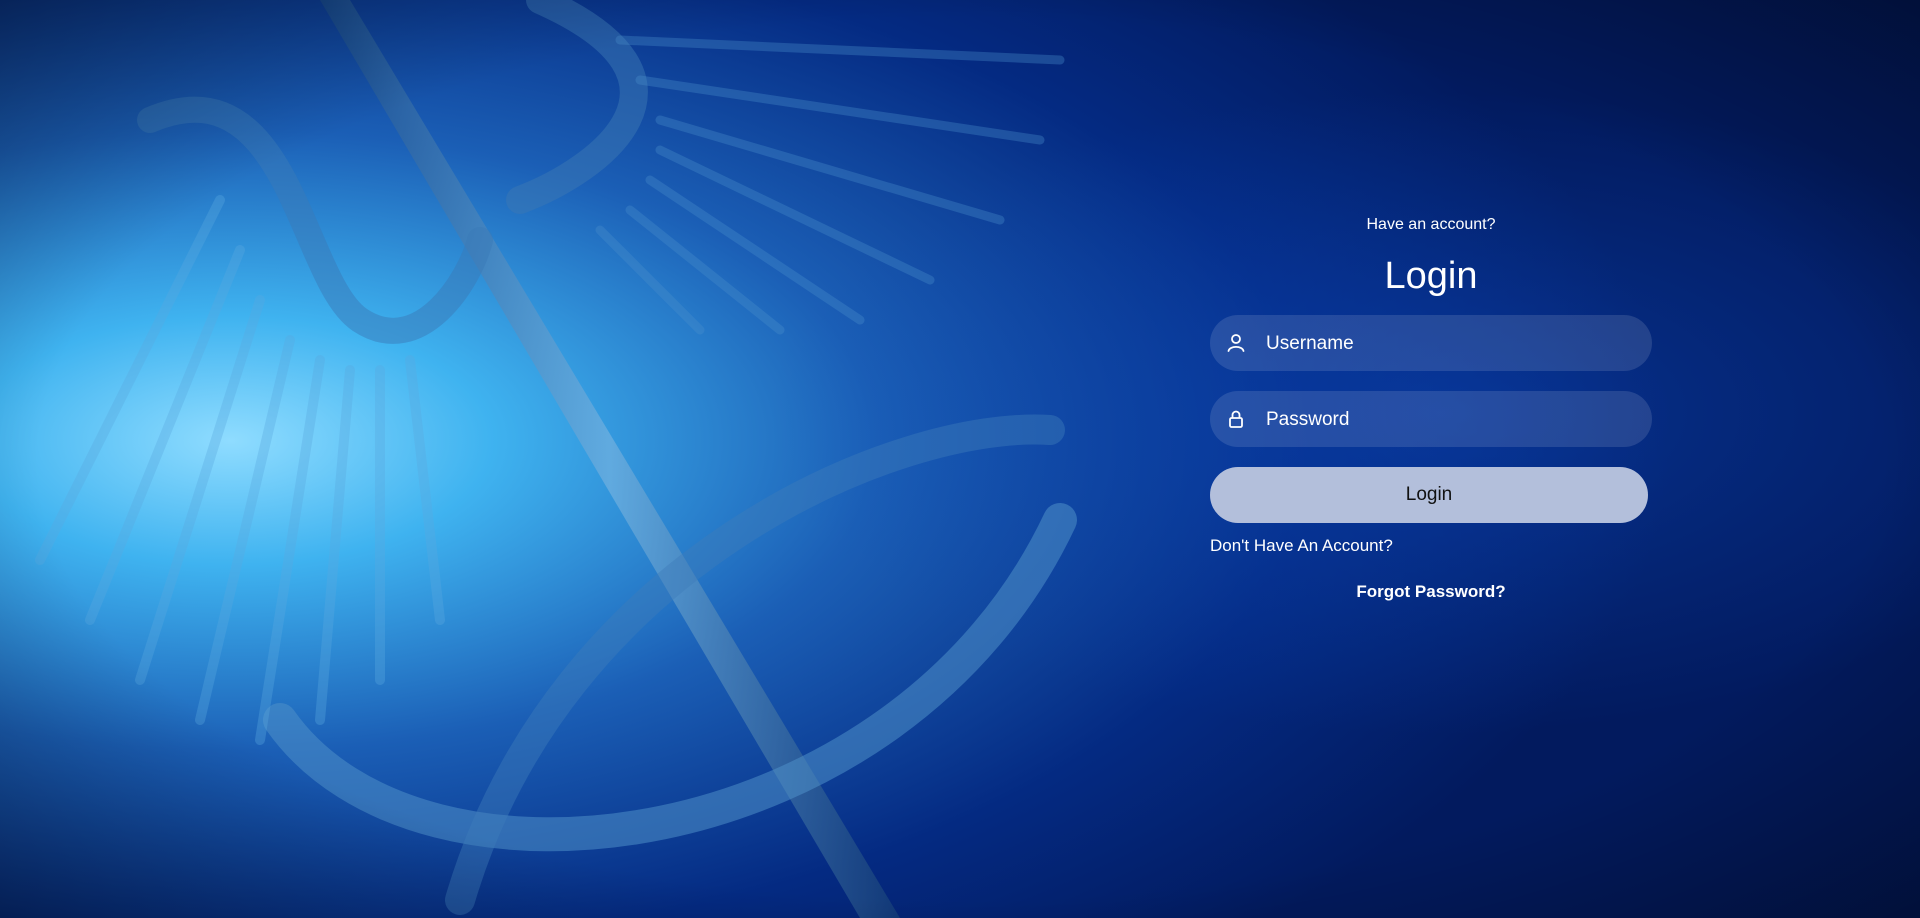 Image resolution: width=1920 pixels, height=918 pixels. What do you see at coordinates (1429, 495) in the screenshot?
I see `login-button: Login` at bounding box center [1429, 495].